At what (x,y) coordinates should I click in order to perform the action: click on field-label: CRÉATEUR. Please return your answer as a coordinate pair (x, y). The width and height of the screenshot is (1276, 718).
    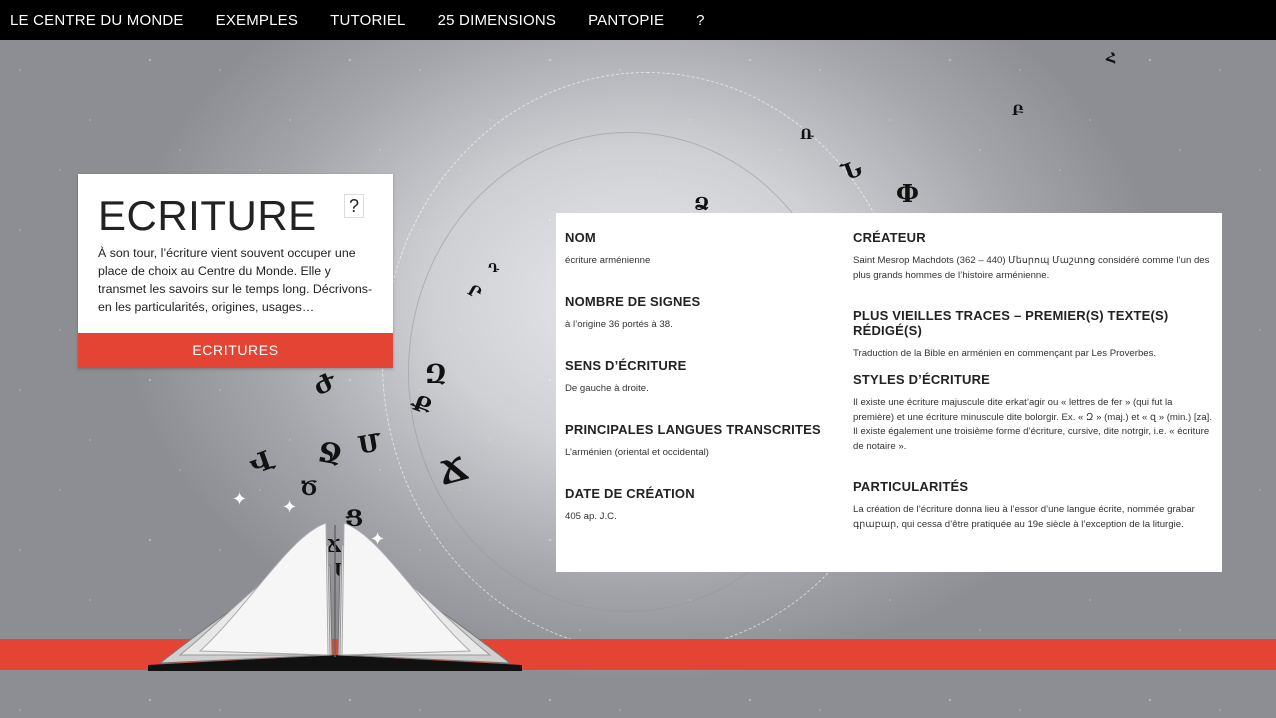
    Looking at the image, I should click on (889, 237).